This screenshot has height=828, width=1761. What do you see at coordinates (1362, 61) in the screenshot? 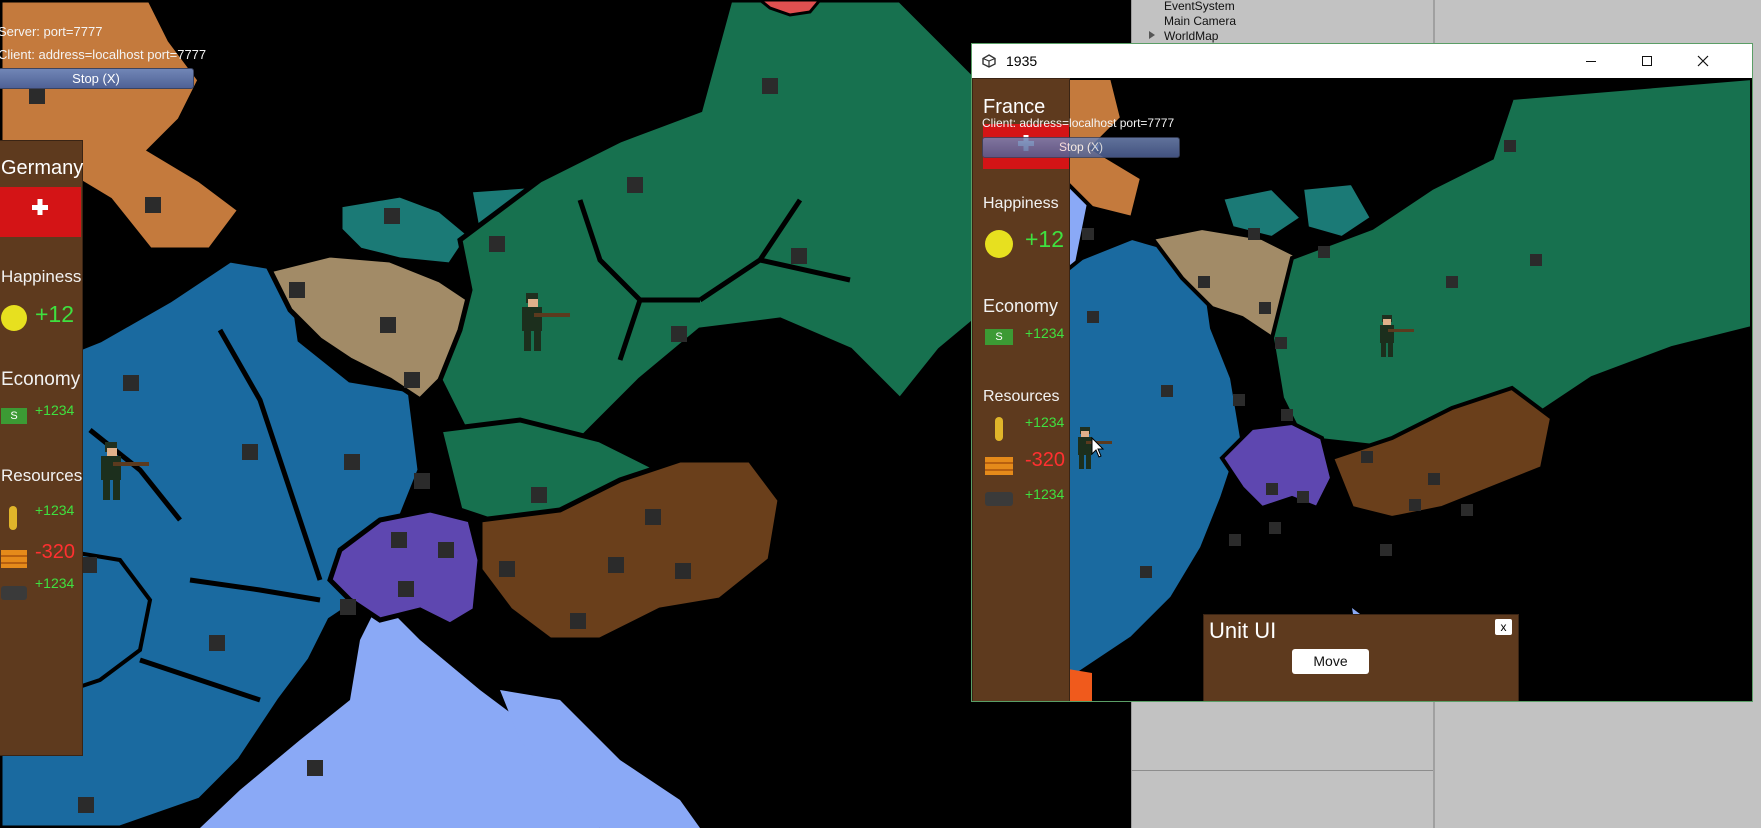
I see `window-titlebar: 1935` at bounding box center [1362, 61].